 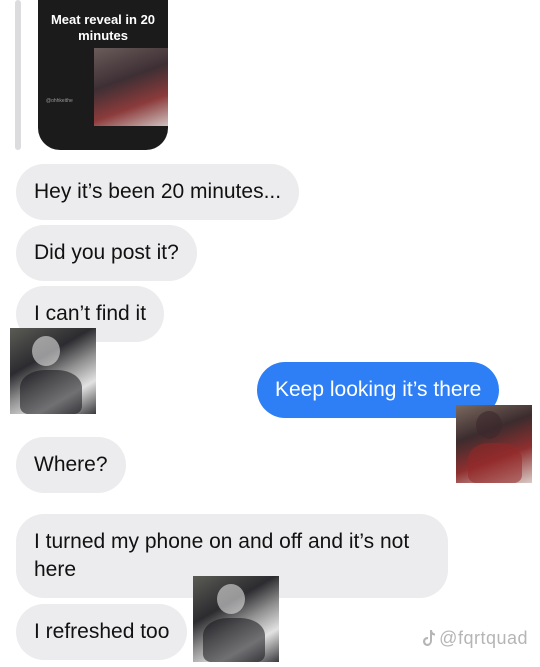 What do you see at coordinates (429, 638) in the screenshot?
I see `tiktok-icon` at bounding box center [429, 638].